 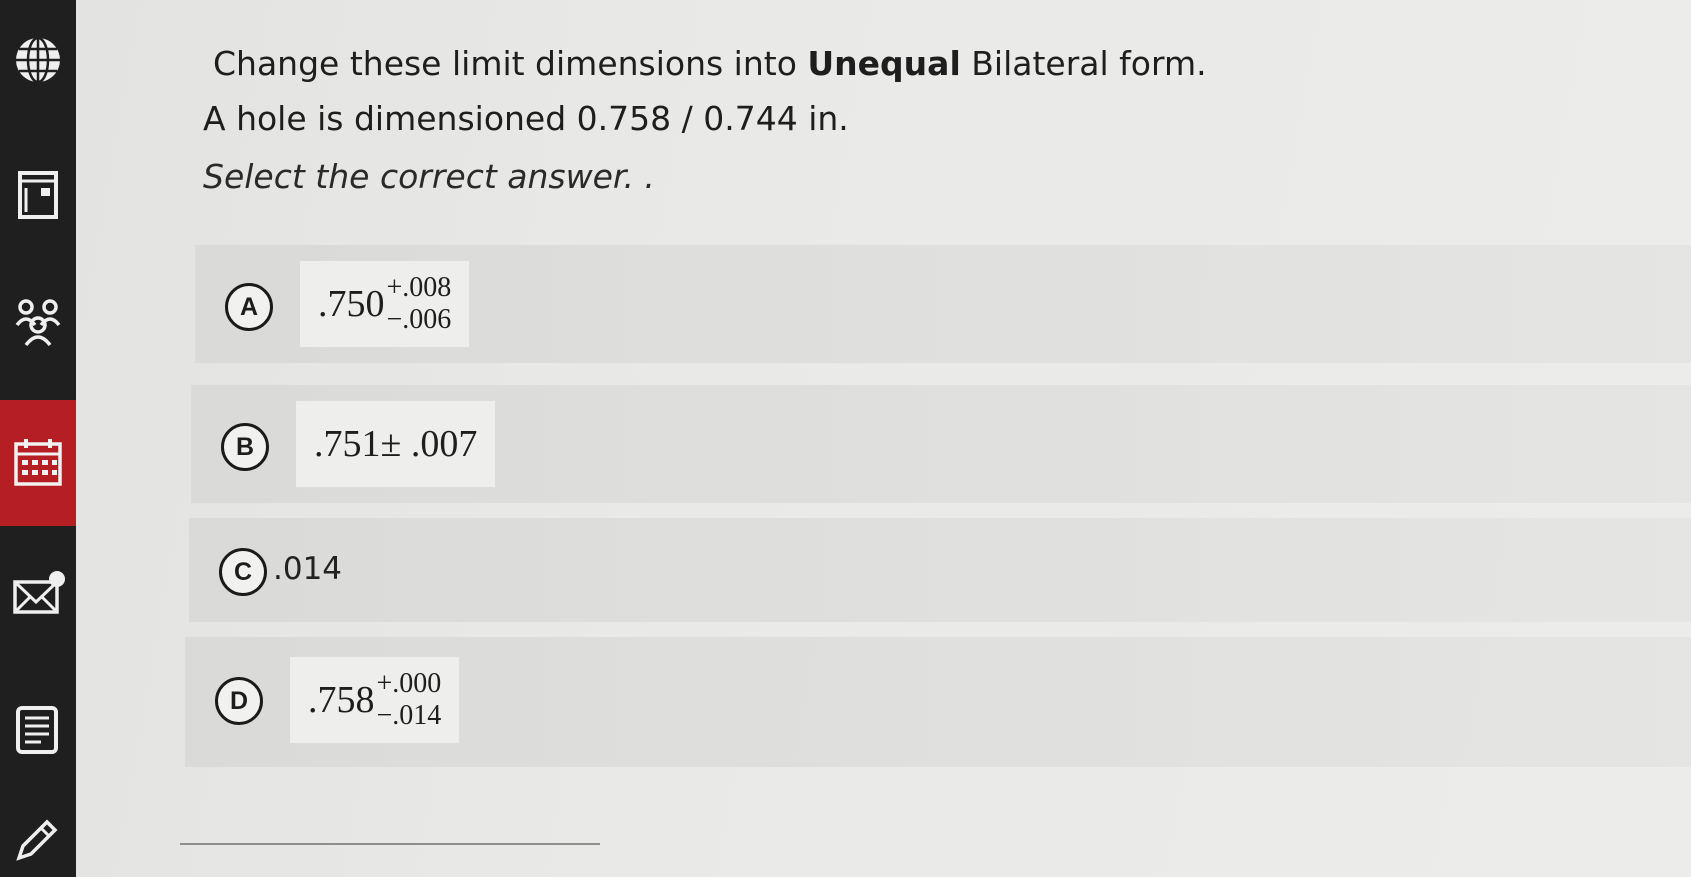 What do you see at coordinates (941, 444) in the screenshot?
I see `answer-option-b: B .751± .007` at bounding box center [941, 444].